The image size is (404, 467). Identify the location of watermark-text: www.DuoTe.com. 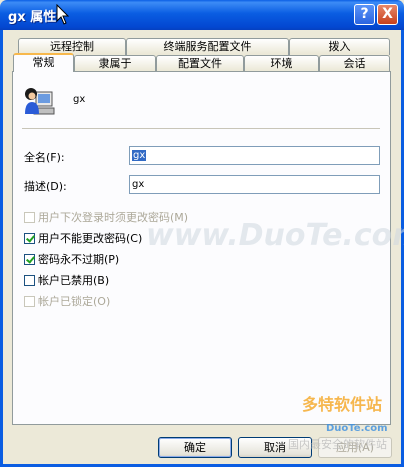
(275, 235).